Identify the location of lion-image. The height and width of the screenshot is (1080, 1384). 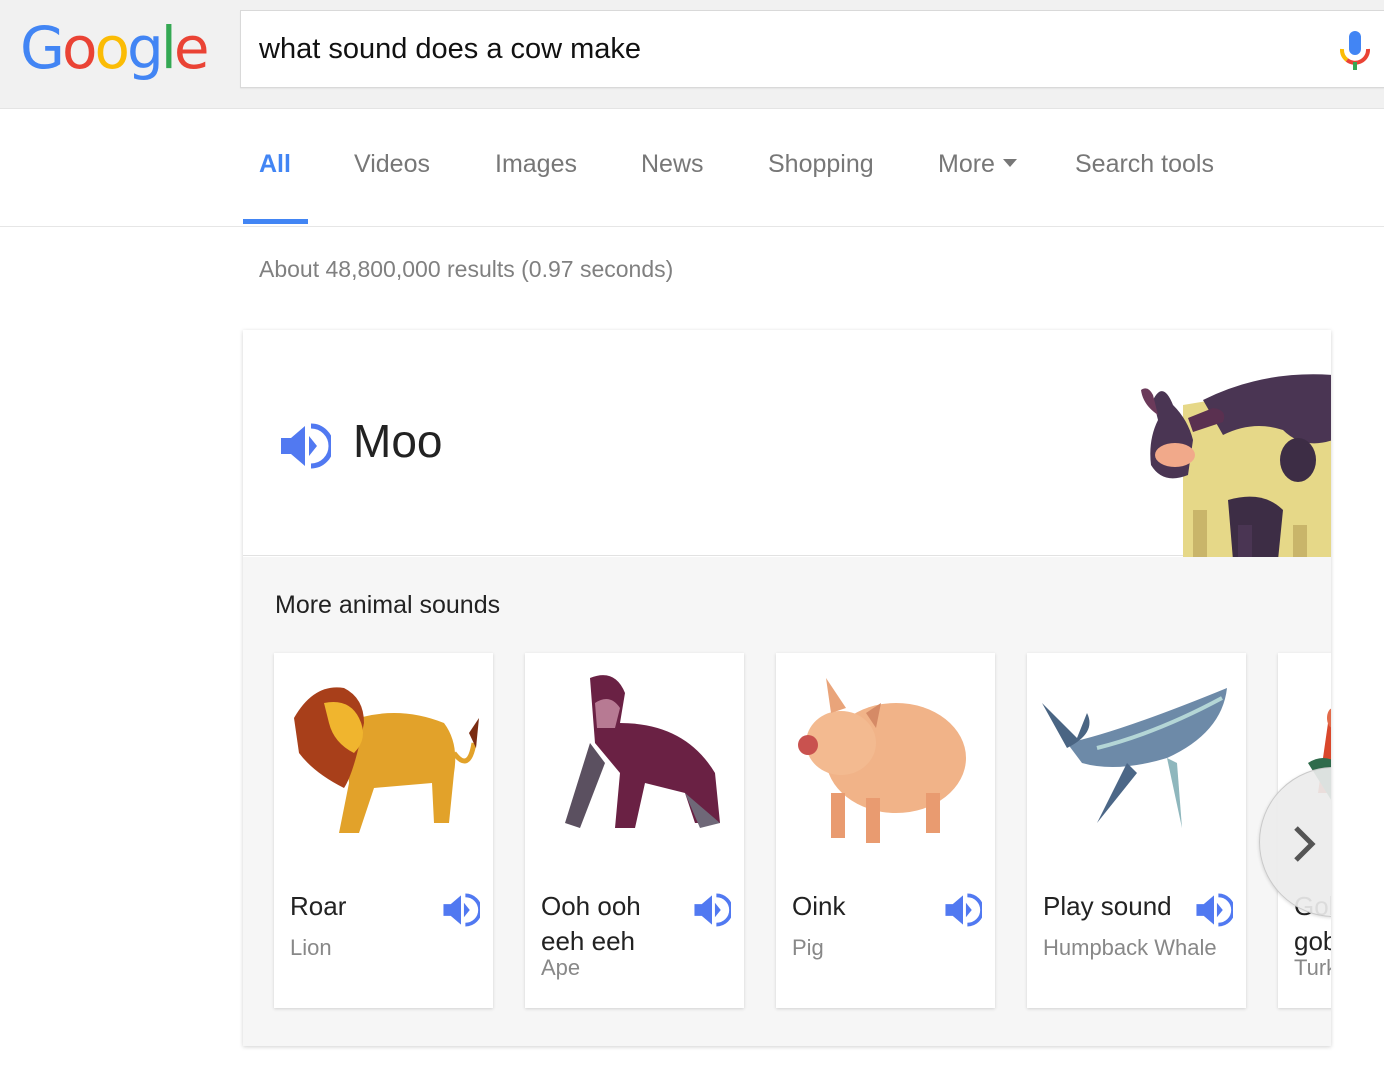
(386, 760).